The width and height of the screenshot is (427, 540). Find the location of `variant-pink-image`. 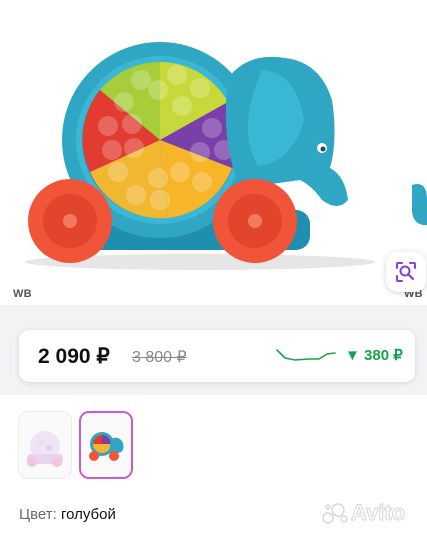

variant-pink-image is located at coordinates (45, 449).